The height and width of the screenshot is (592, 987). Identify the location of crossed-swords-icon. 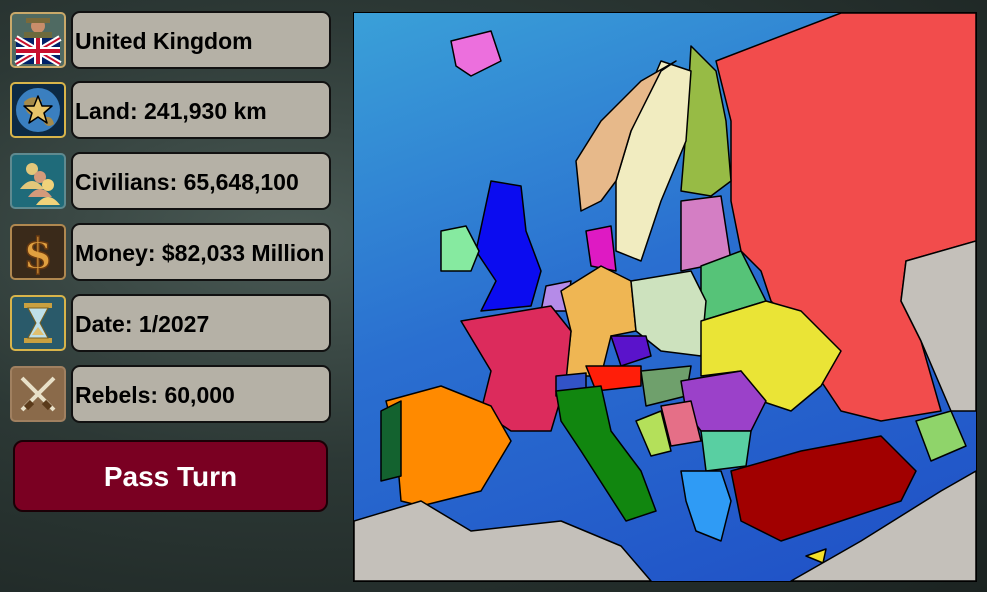
(38, 394).